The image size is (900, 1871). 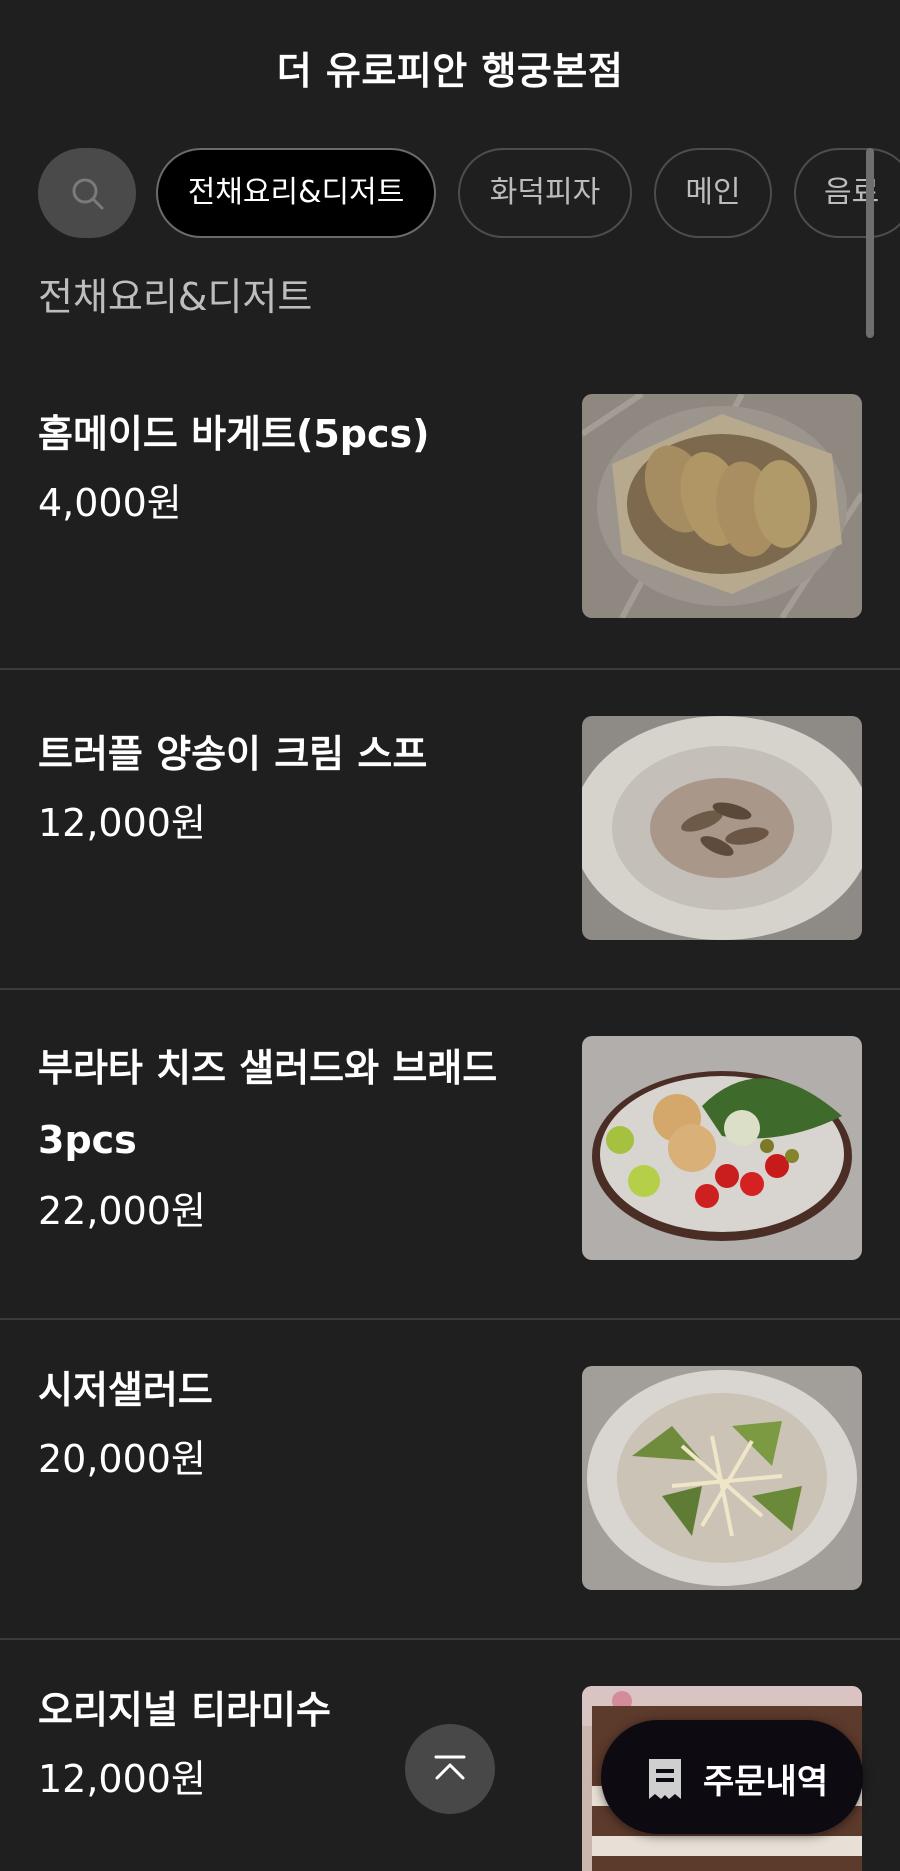 I want to click on tab-appetizer-dessert: 전채요리&디저트, so click(x=296, y=193).